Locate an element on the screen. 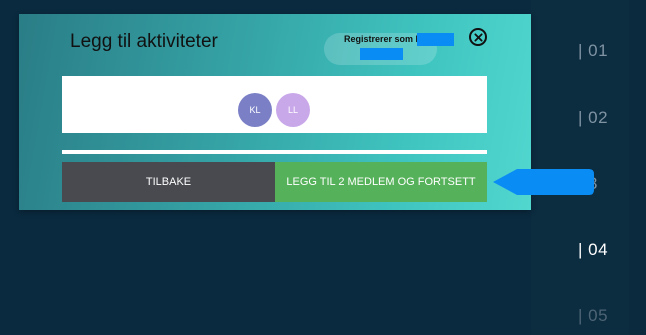 This screenshot has width=646, height=335. pointer-arrow-icon is located at coordinates (543, 182).